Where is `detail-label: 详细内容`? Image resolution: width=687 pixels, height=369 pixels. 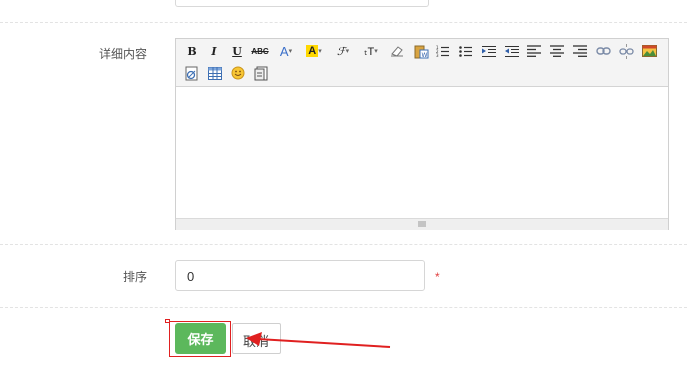
detail-label: 详细内容 is located at coordinates (122, 54).